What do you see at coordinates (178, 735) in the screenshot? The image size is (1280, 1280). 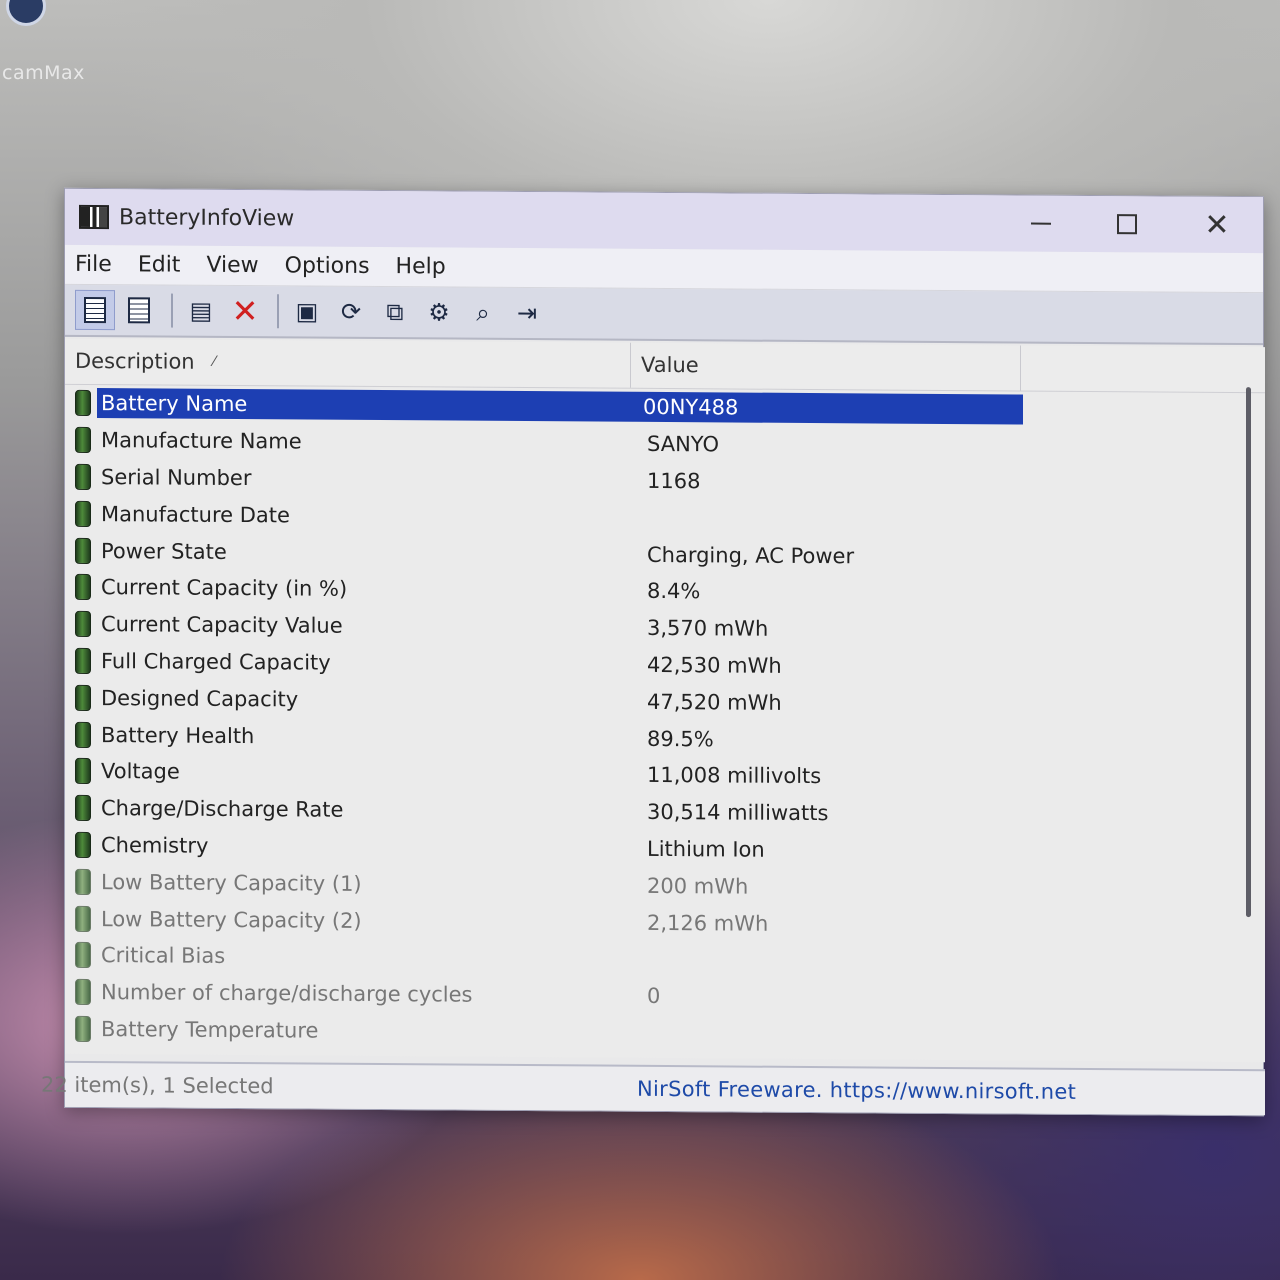 I see `row-description: Battery Health` at bounding box center [178, 735].